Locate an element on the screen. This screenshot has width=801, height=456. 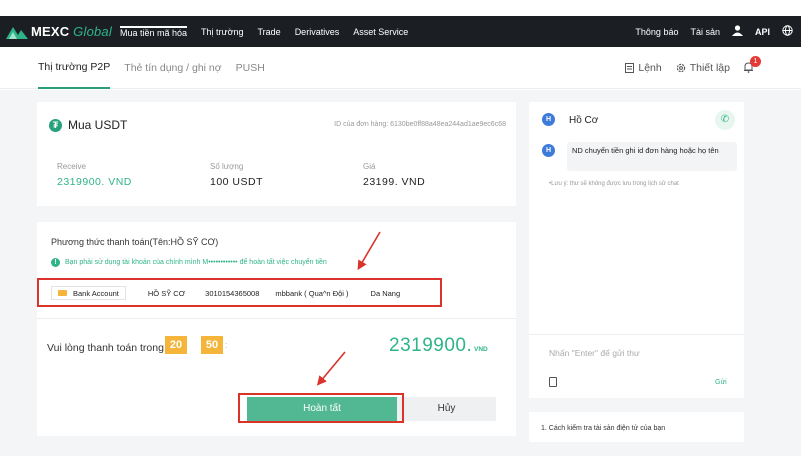
notification-badge: 1 is located at coordinates (755, 61).